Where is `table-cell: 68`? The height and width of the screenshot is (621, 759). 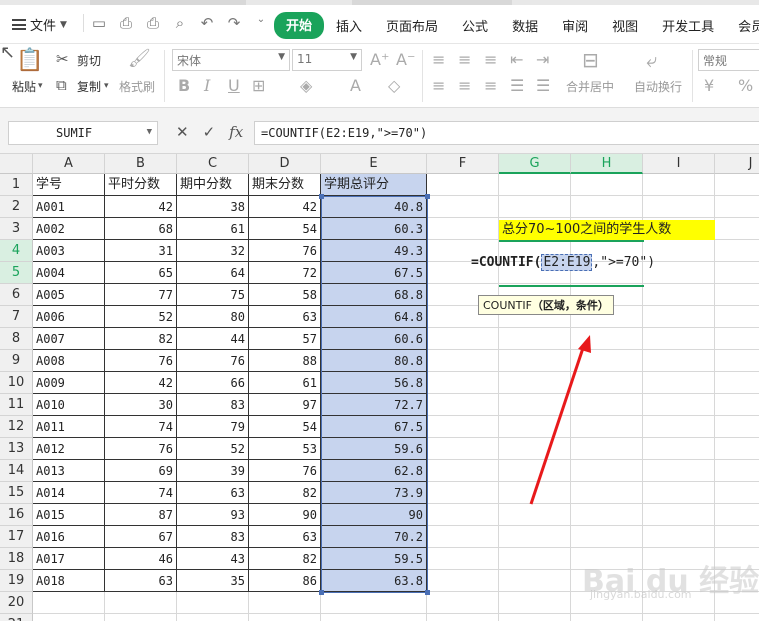 table-cell: 68 is located at coordinates (141, 229).